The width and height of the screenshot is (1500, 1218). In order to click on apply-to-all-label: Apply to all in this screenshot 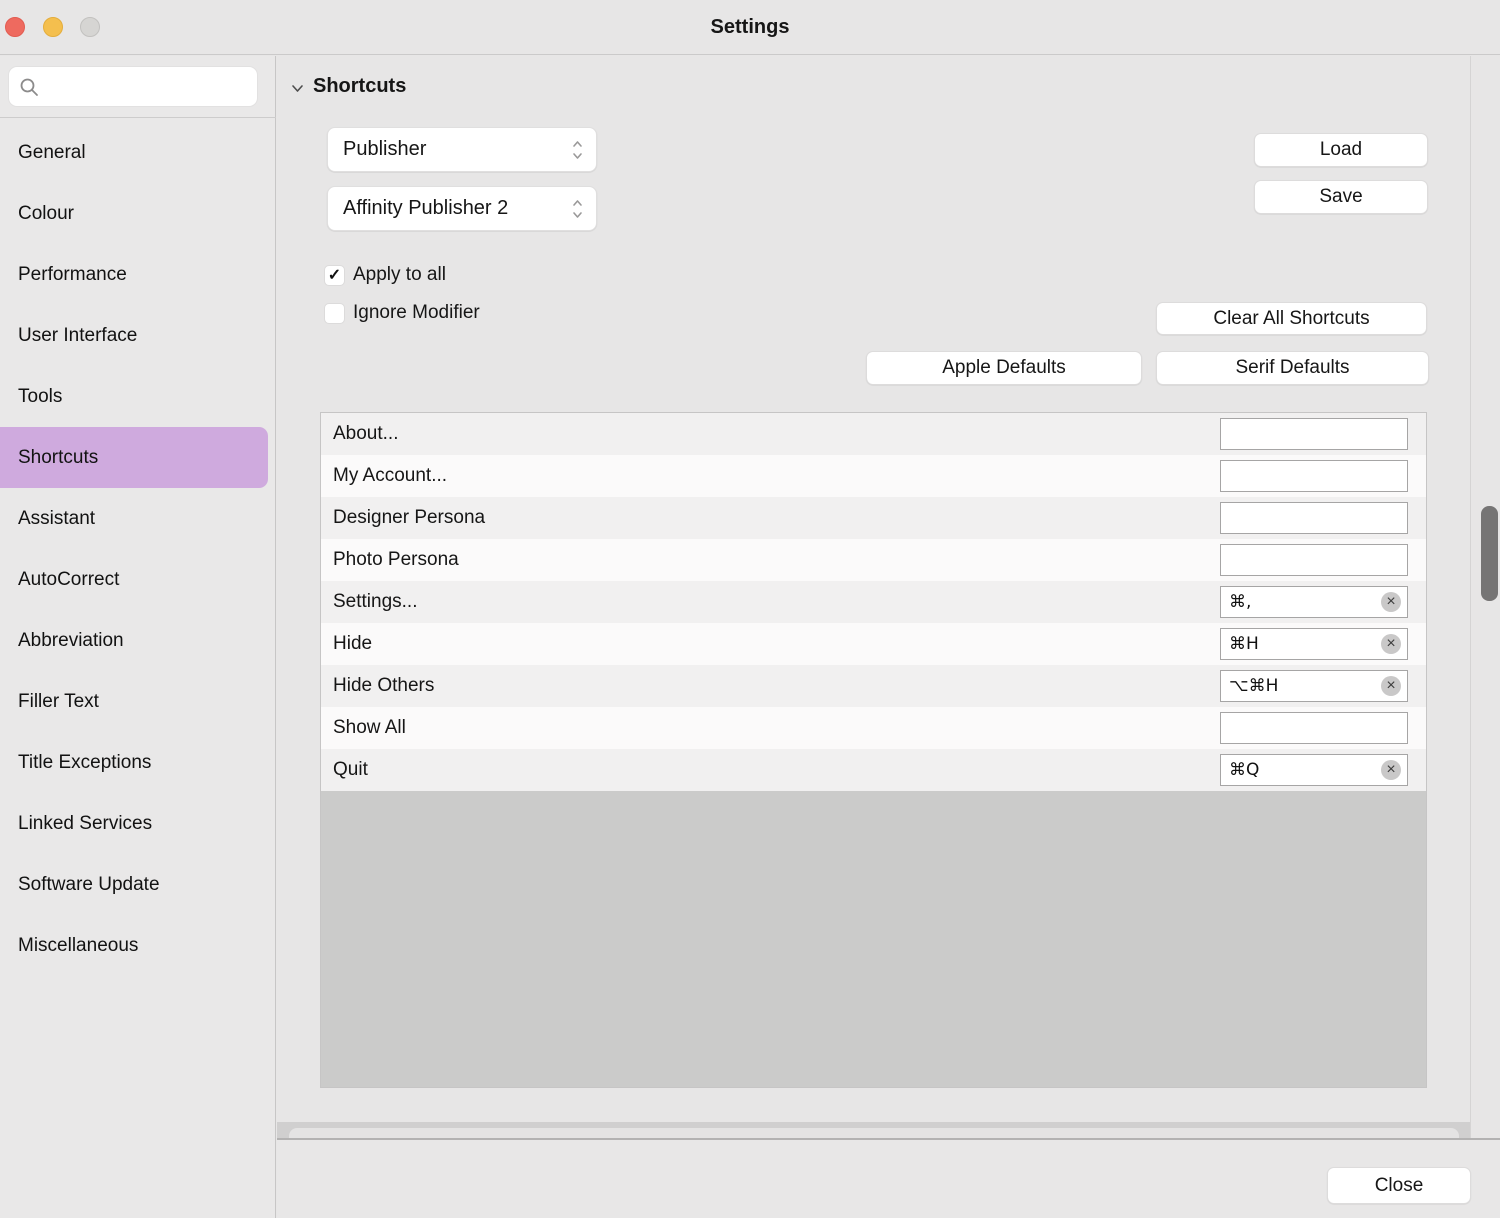, I will do `click(399, 274)`.